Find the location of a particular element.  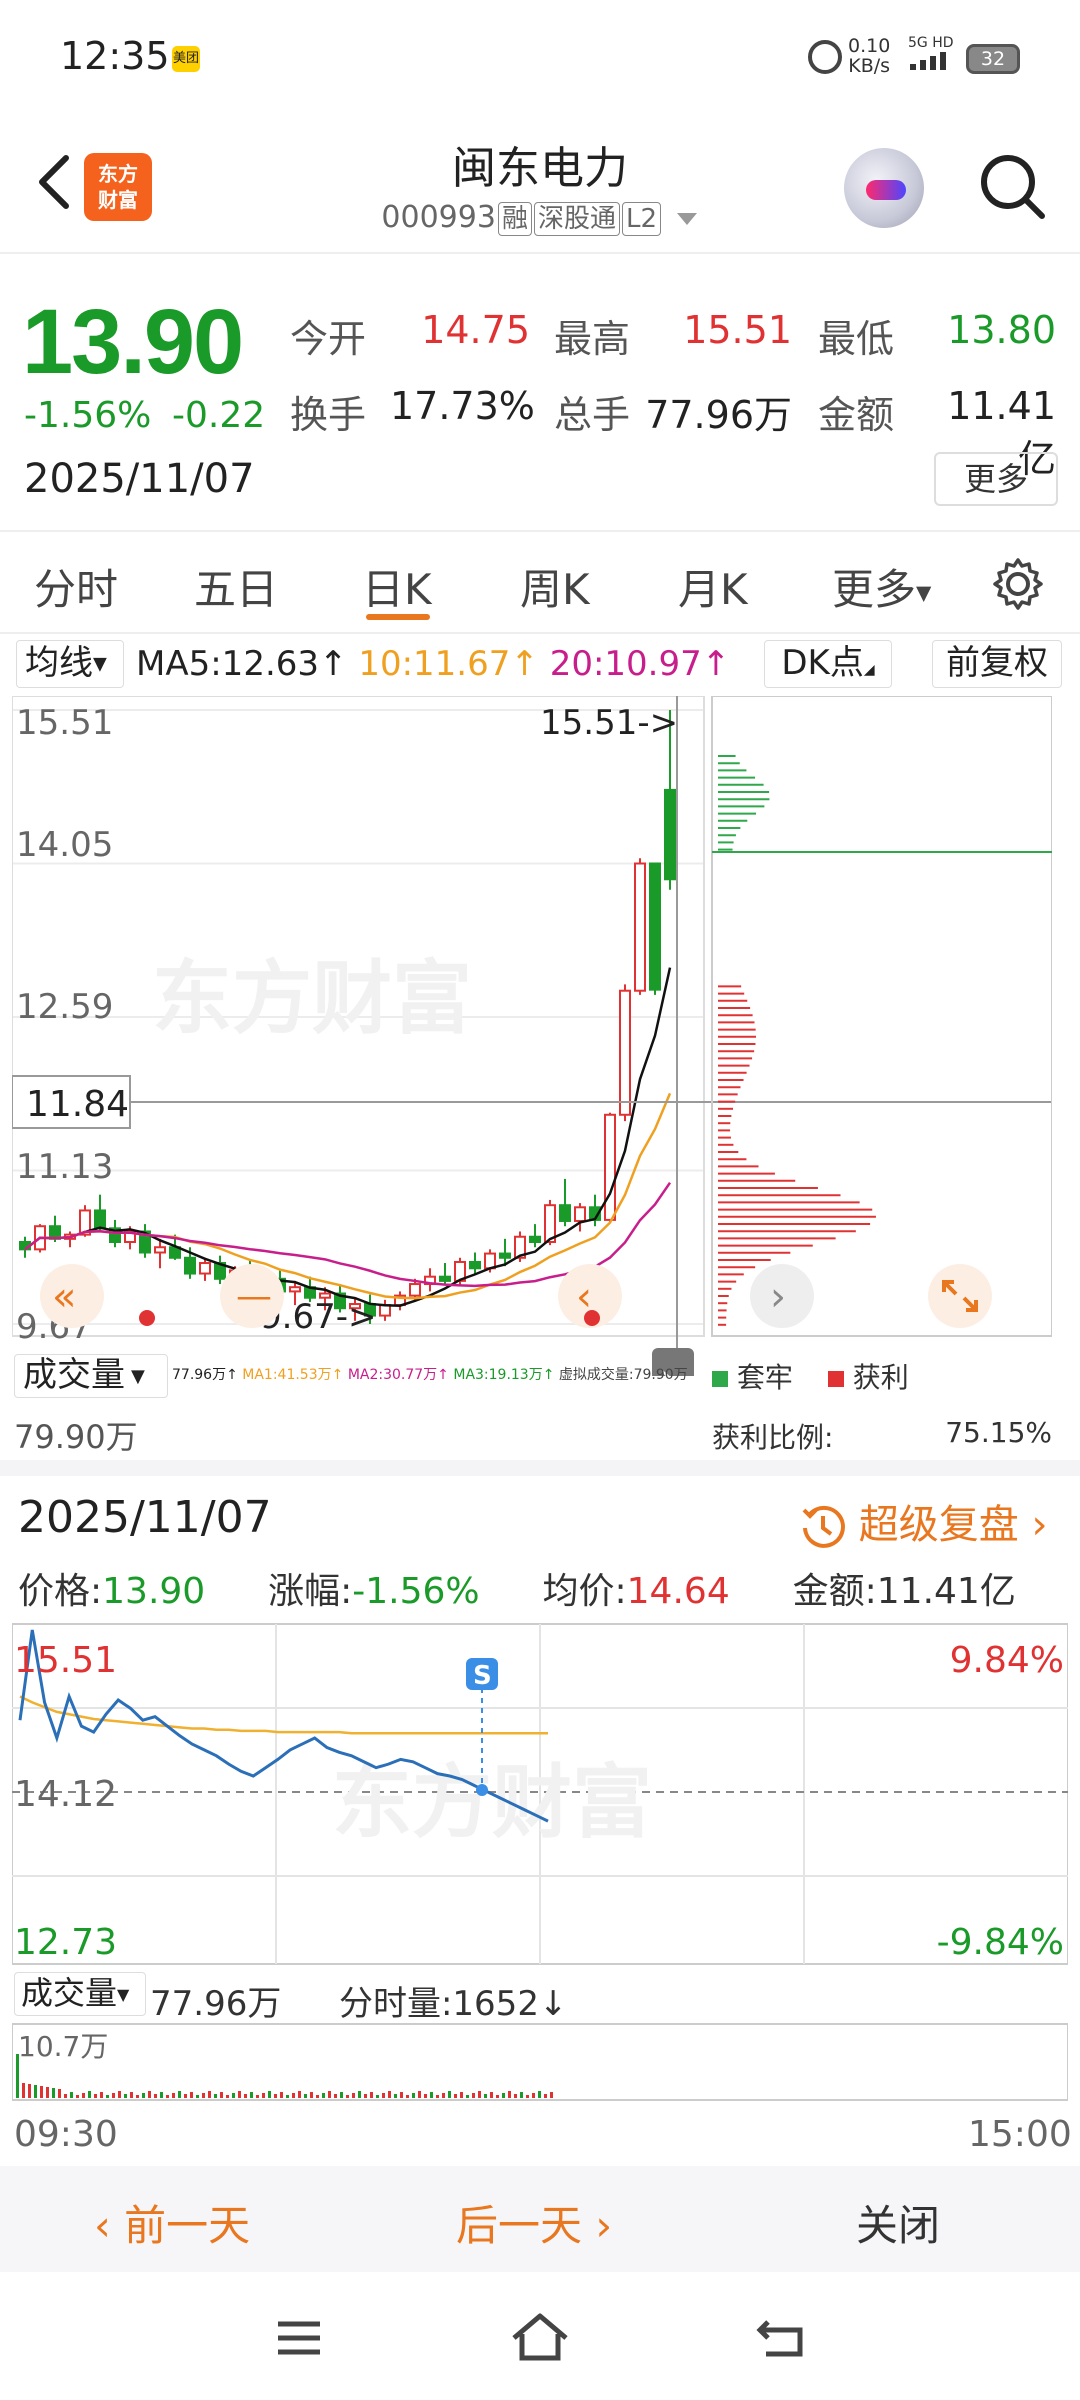

search-icon is located at coordinates (1013, 187).